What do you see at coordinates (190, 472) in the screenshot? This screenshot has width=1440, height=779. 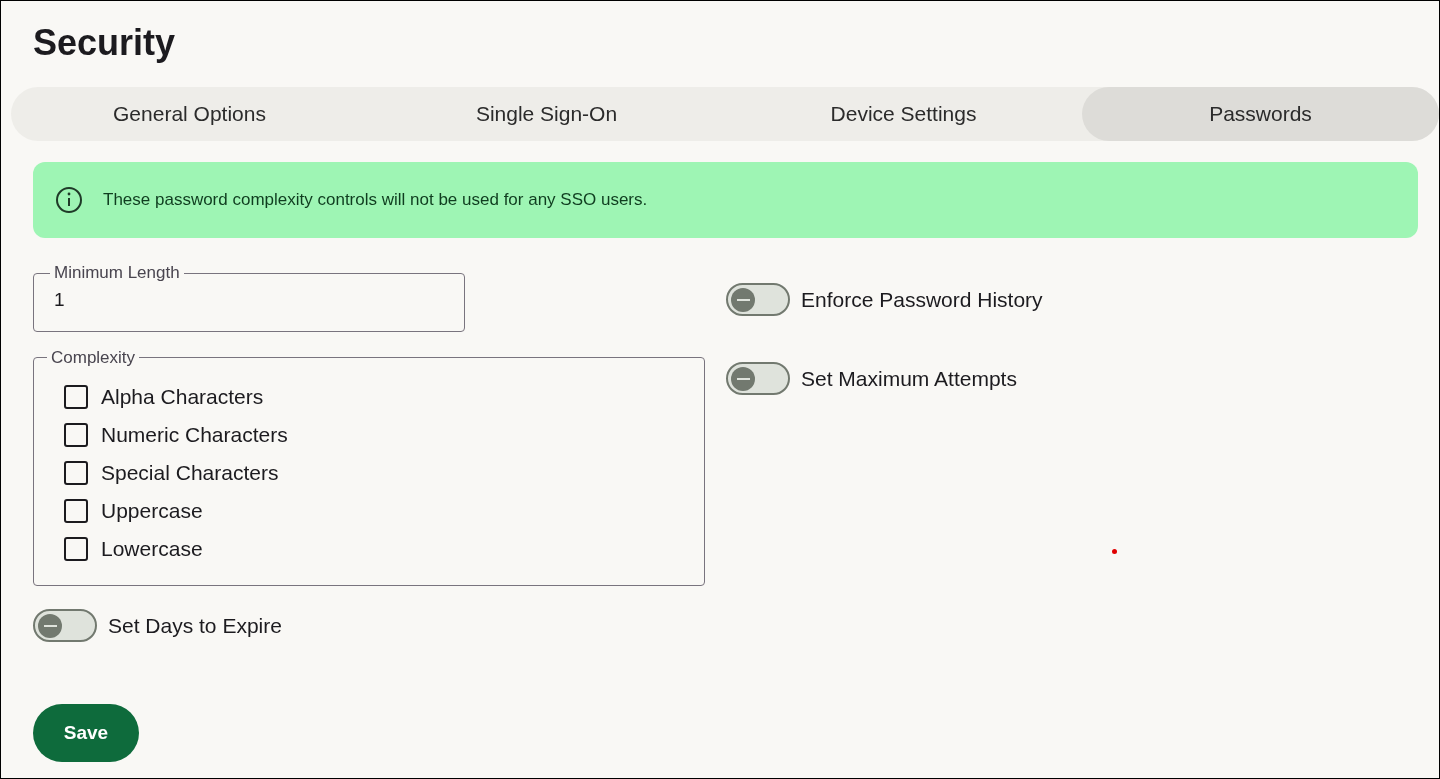 I see `checkbox-label: Special Characters` at bounding box center [190, 472].